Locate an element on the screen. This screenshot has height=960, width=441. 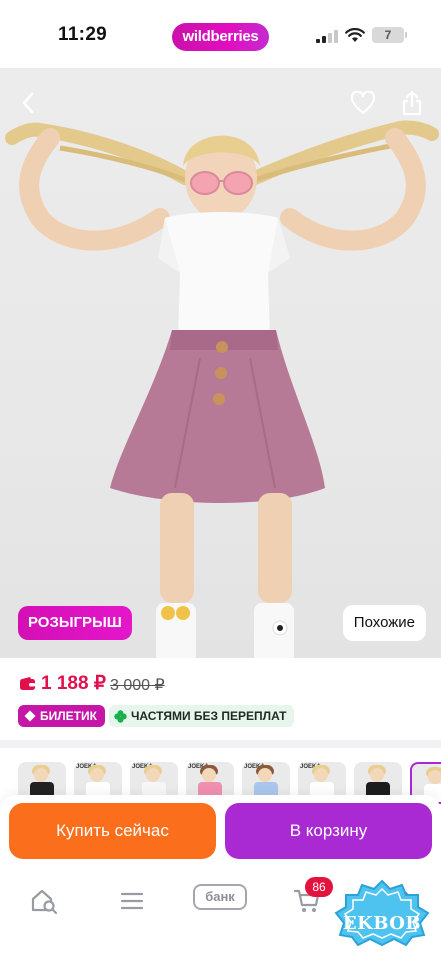
back-button is located at coordinates (28, 103).